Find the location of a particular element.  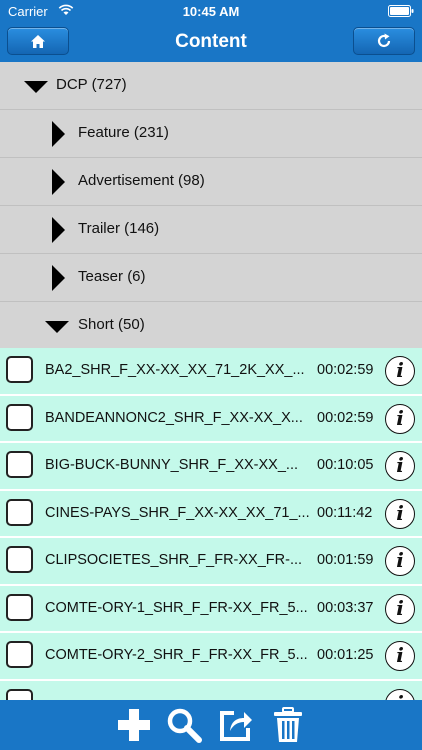

search-icon is located at coordinates (184, 725).